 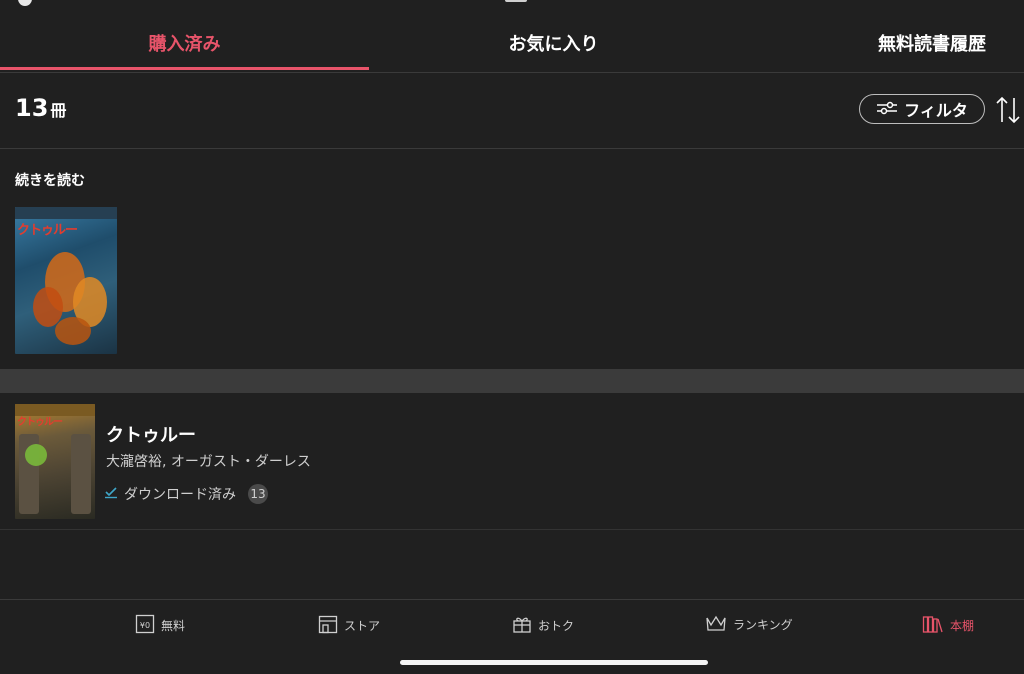 I want to click on yen-box-icon: ¥0, so click(x=145, y=625).